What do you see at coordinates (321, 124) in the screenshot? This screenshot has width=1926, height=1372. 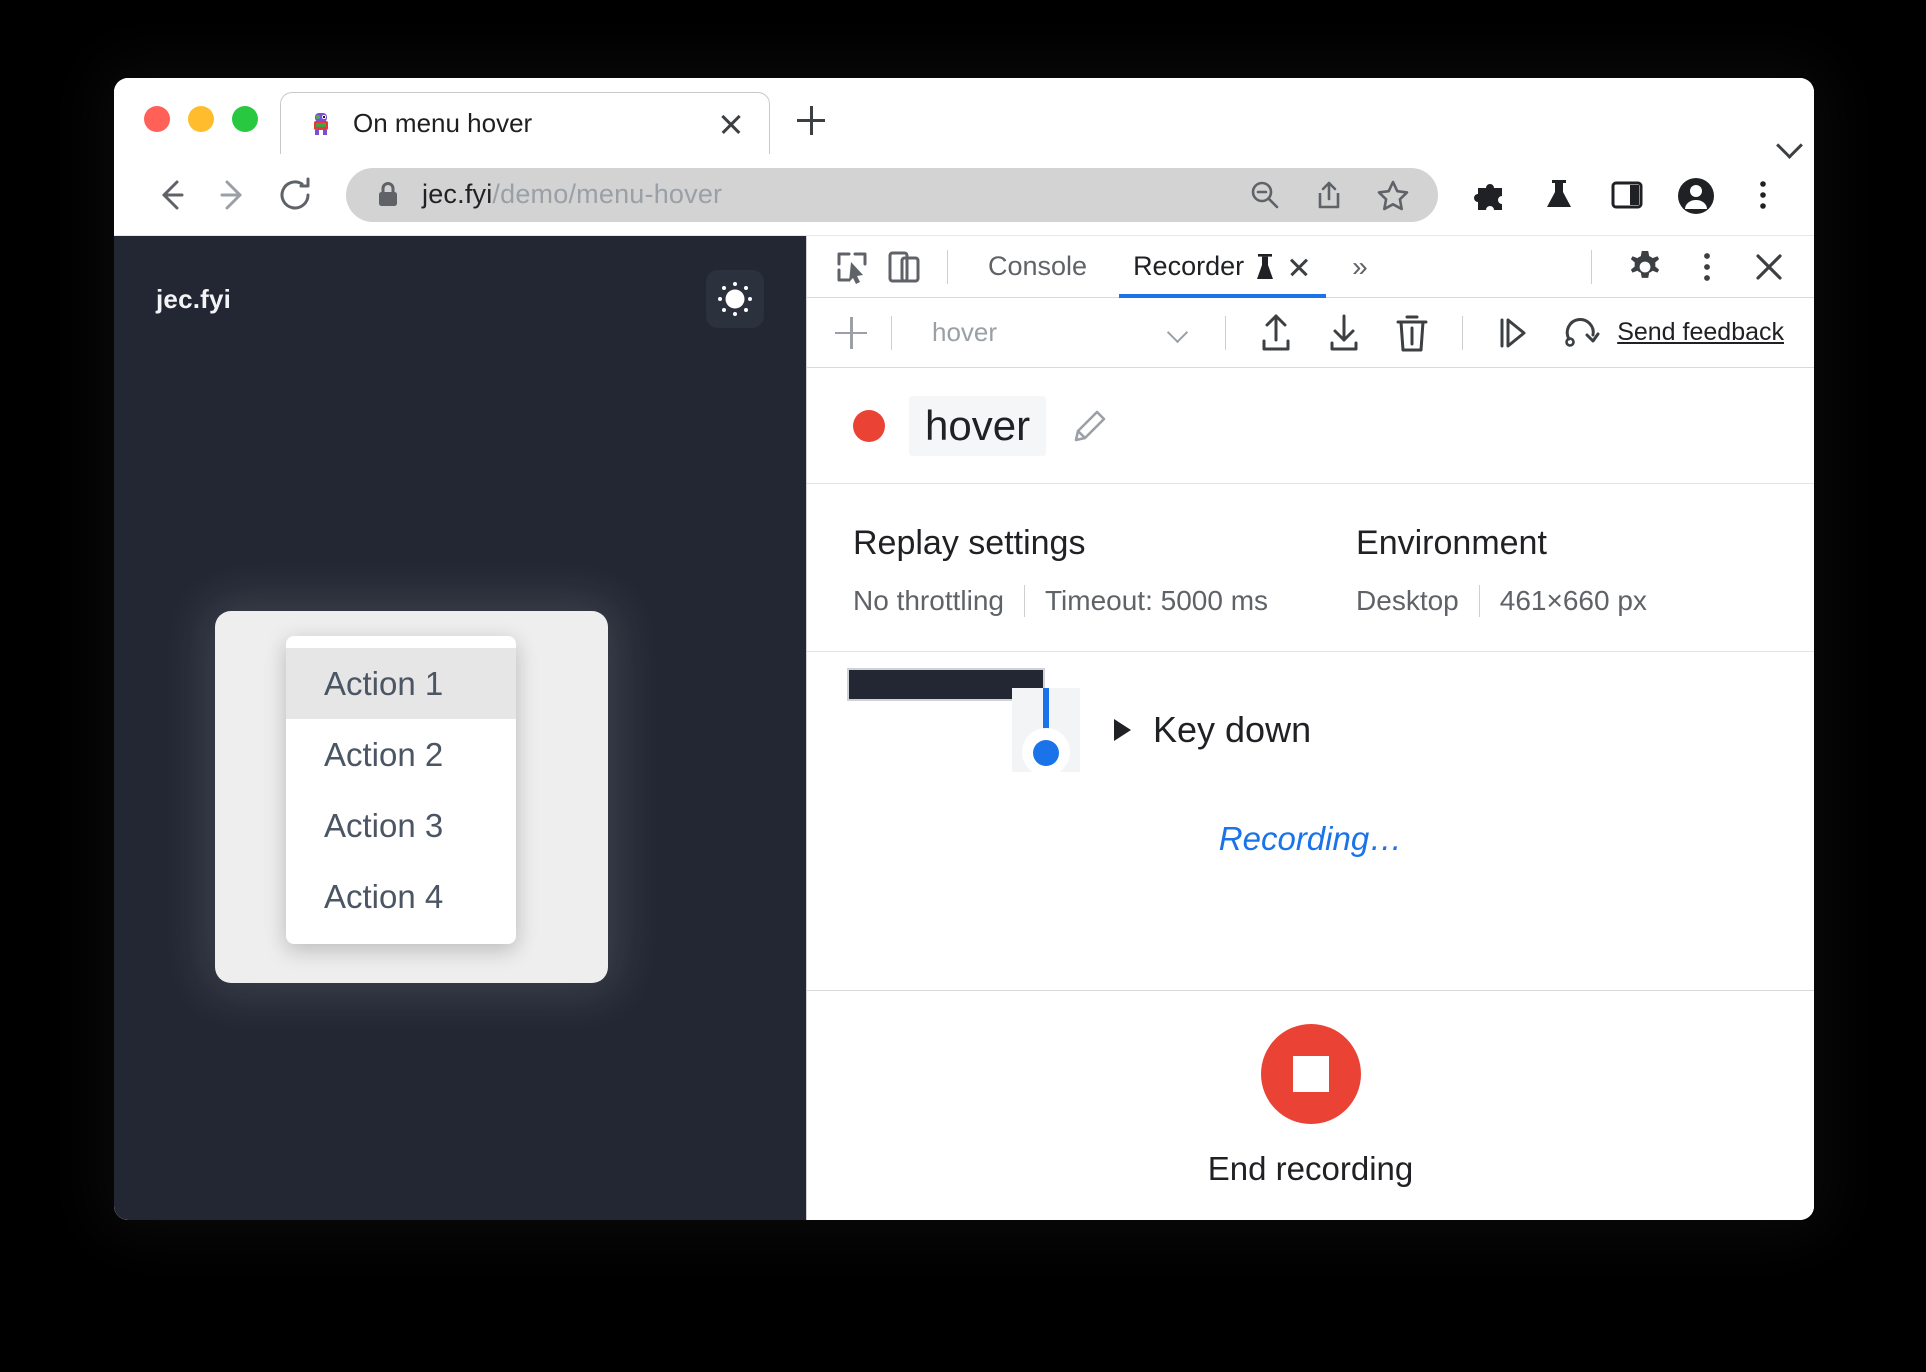 I see `dinosaur-favicon` at bounding box center [321, 124].